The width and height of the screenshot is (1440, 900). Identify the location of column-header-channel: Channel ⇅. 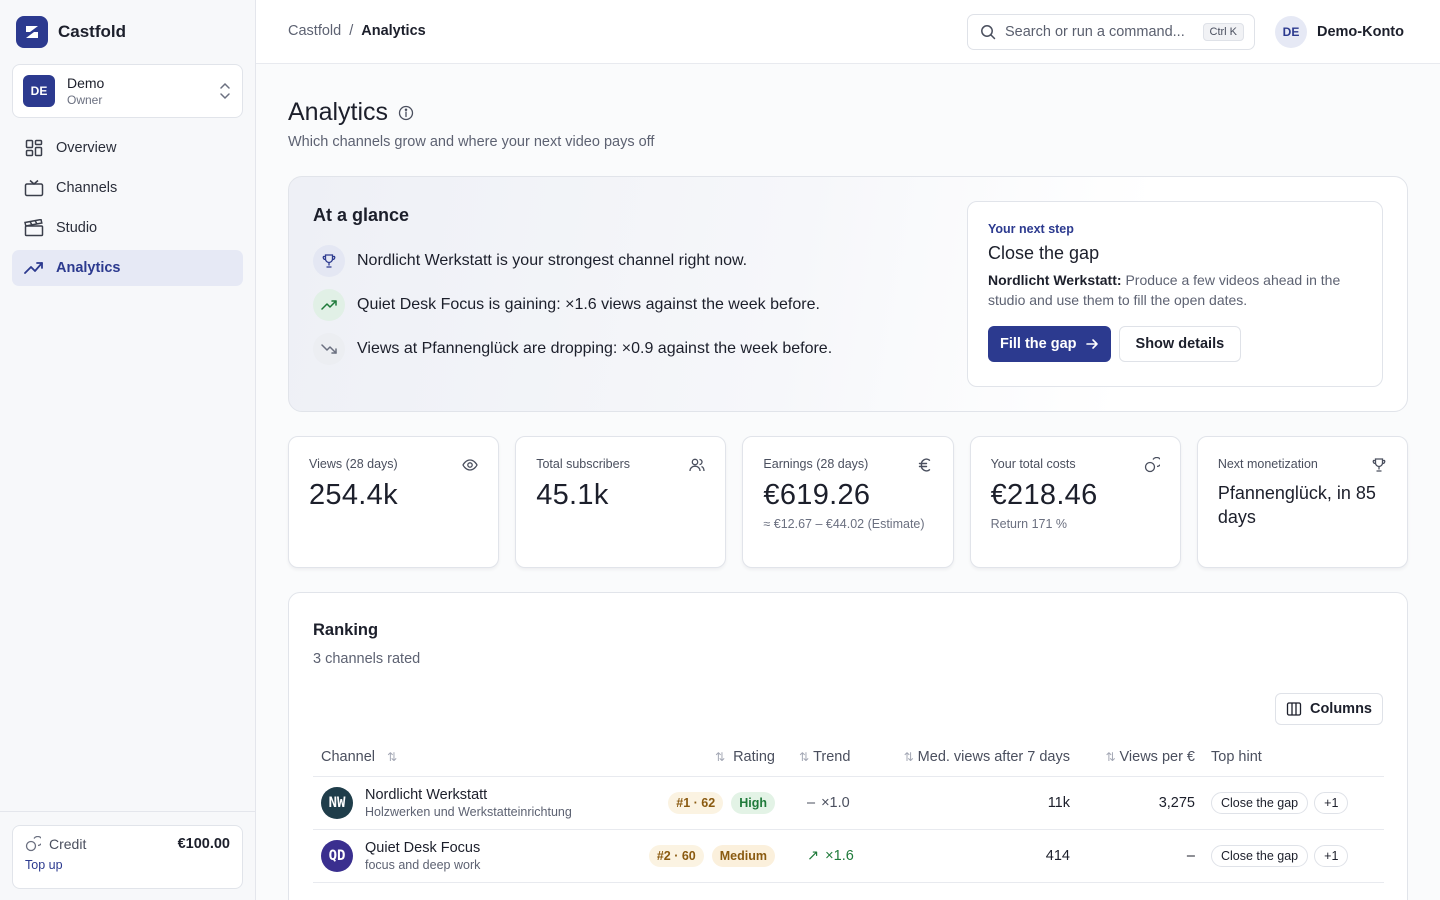
(468, 757).